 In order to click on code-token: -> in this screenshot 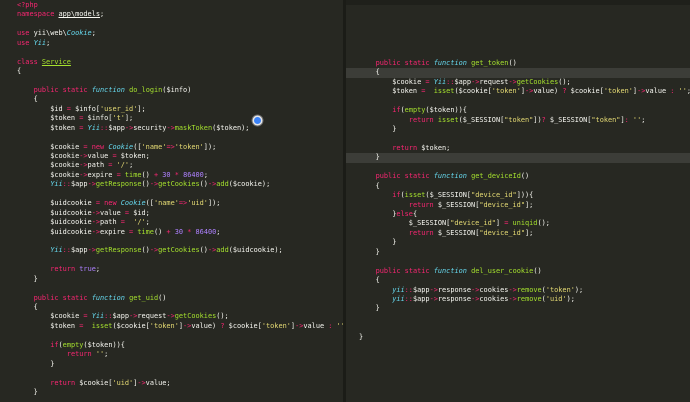, I will do `click(91, 250)`.